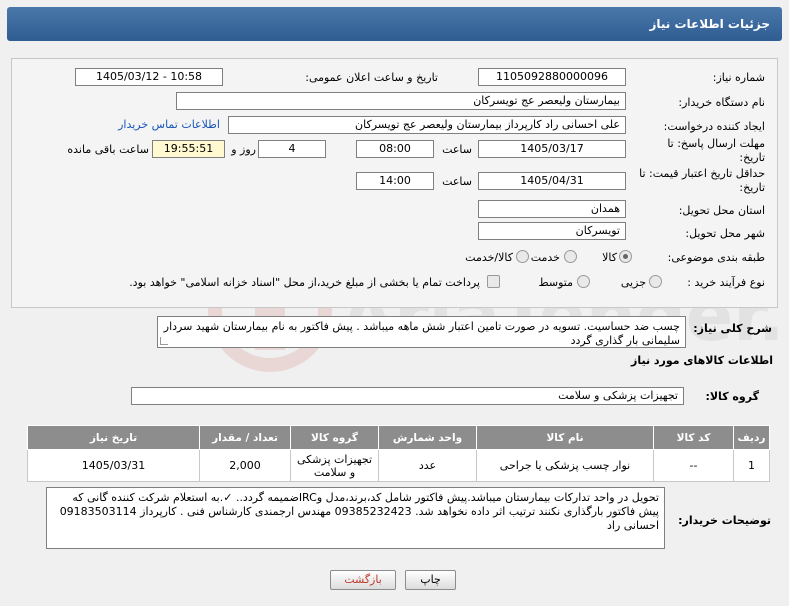 Image resolution: width=789 pixels, height=606 pixels. What do you see at coordinates (457, 149) in the screenshot?
I see `reply-hour-label: ساعت` at bounding box center [457, 149].